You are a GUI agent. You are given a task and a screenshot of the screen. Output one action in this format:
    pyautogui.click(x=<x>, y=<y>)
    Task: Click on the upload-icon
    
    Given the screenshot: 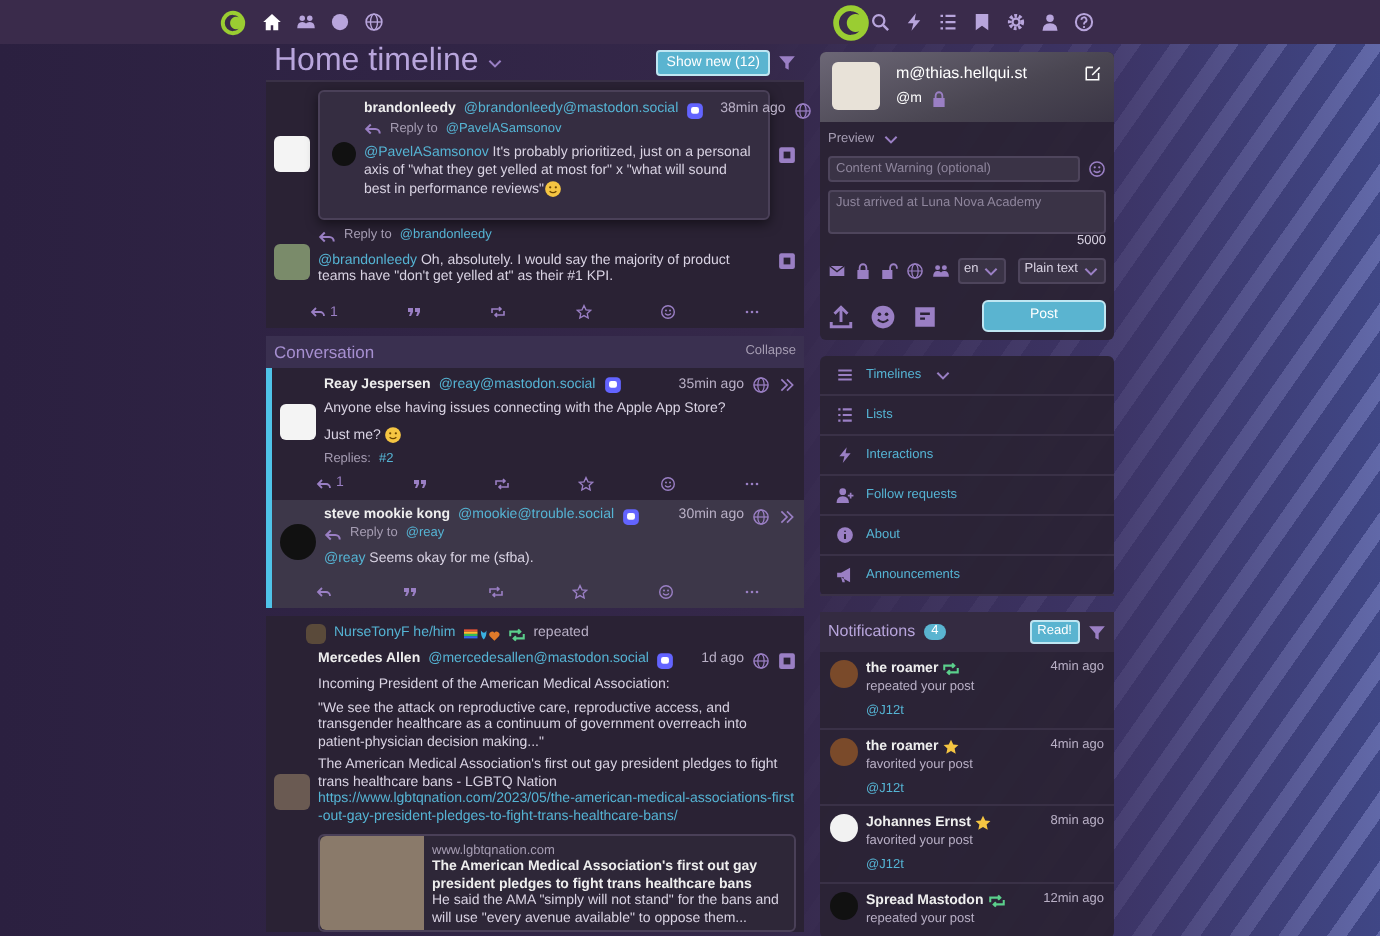 What is the action you would take?
    pyautogui.click(x=841, y=316)
    